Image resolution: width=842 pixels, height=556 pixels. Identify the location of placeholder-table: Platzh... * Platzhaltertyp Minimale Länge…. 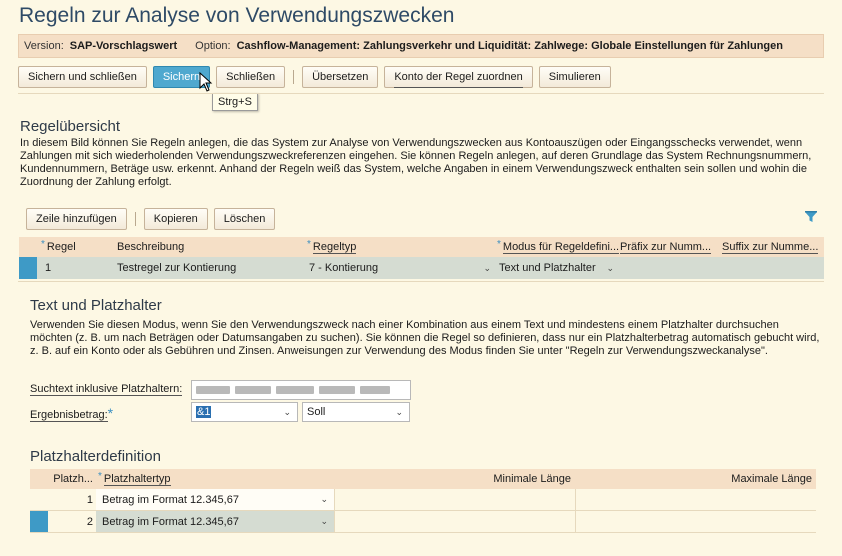
(423, 501).